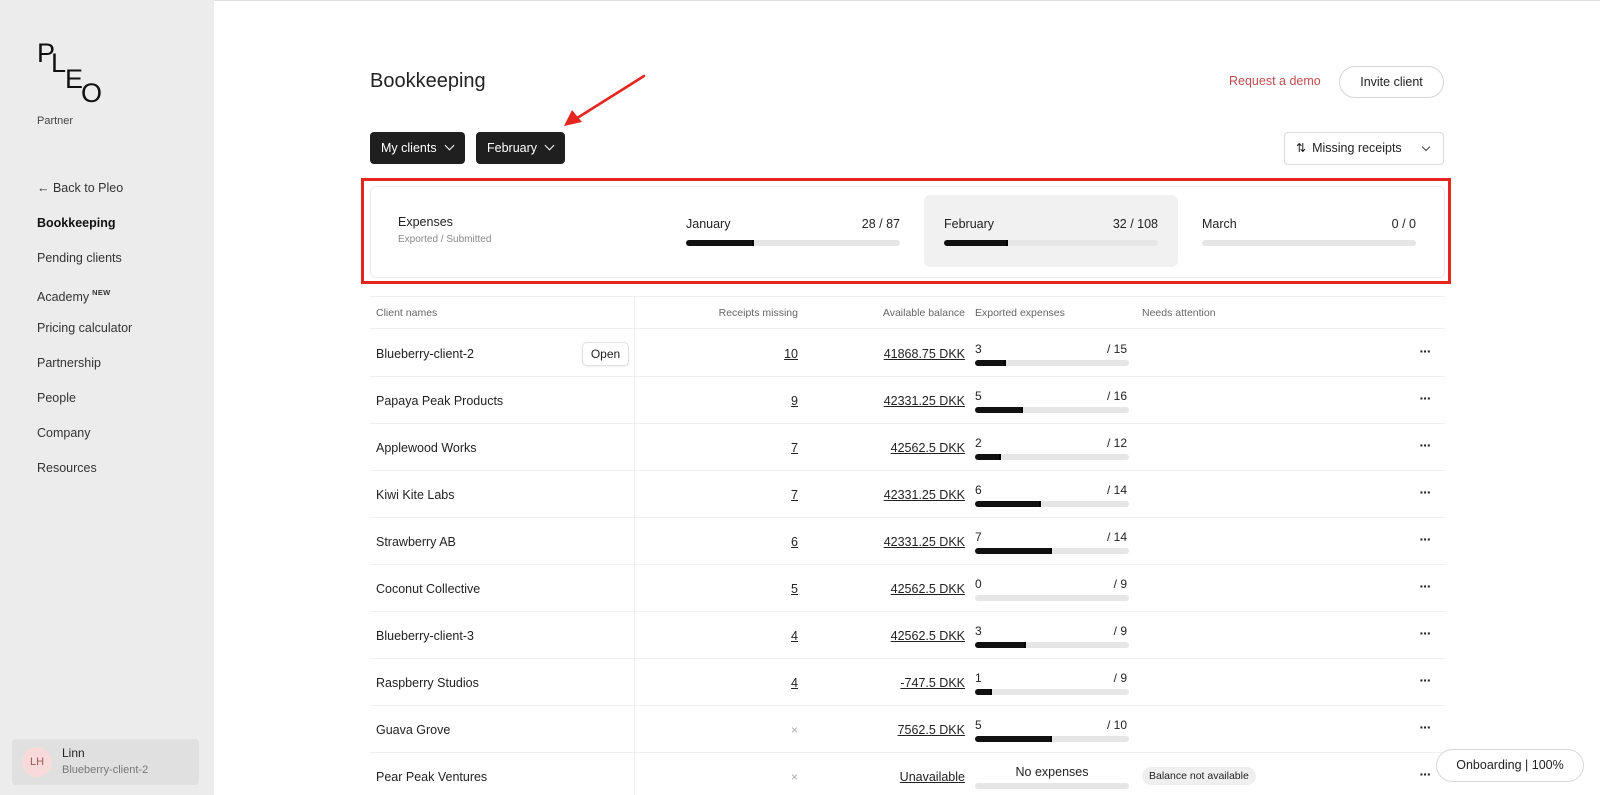 The width and height of the screenshot is (1600, 795). What do you see at coordinates (932, 777) in the screenshot?
I see `available-balance-value: Unavailable` at bounding box center [932, 777].